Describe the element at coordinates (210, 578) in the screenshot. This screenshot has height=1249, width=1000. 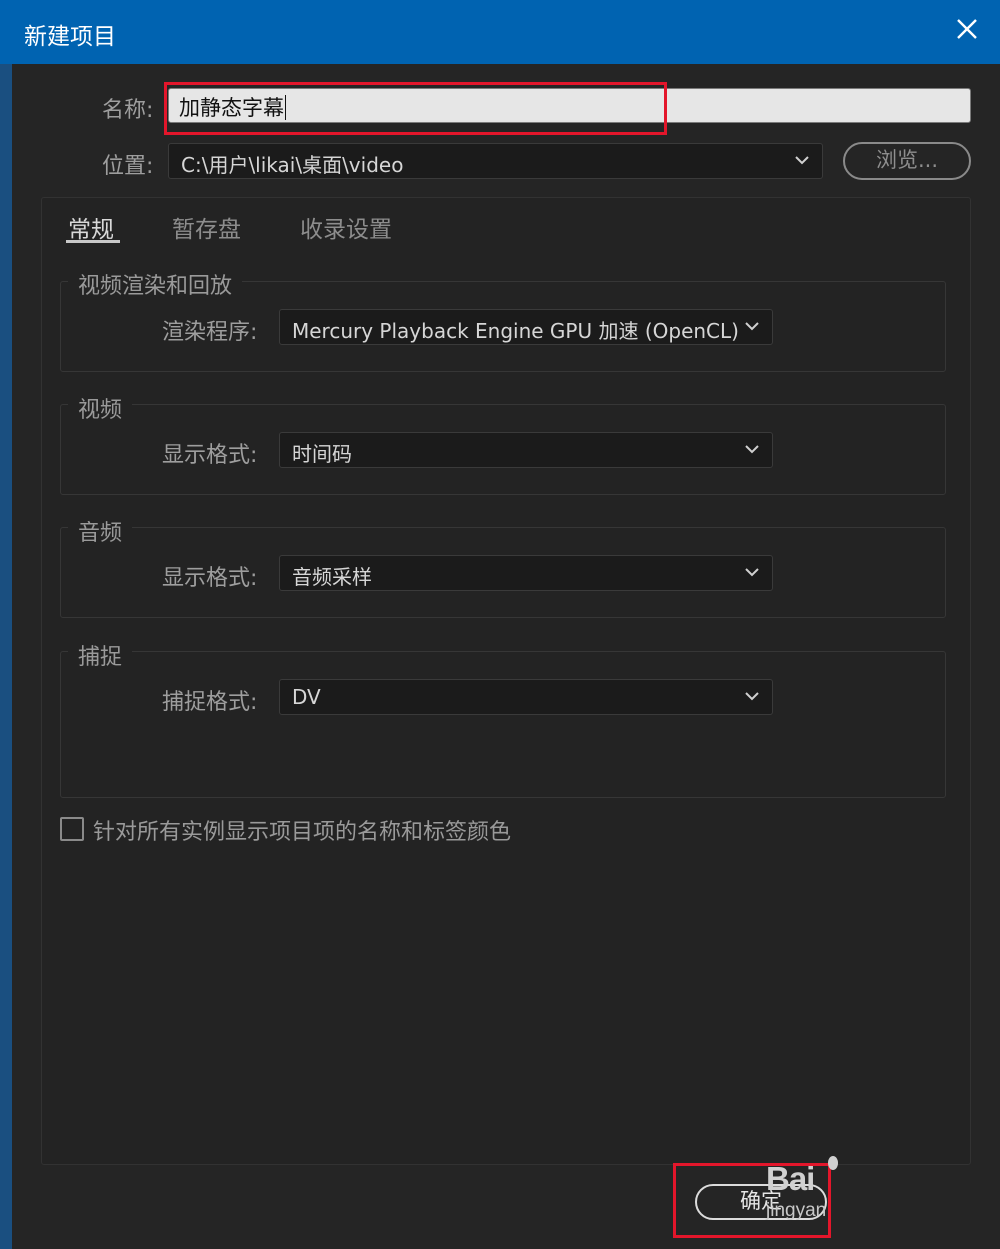
I see `audio-display-format-label: 显示格式:` at that location.